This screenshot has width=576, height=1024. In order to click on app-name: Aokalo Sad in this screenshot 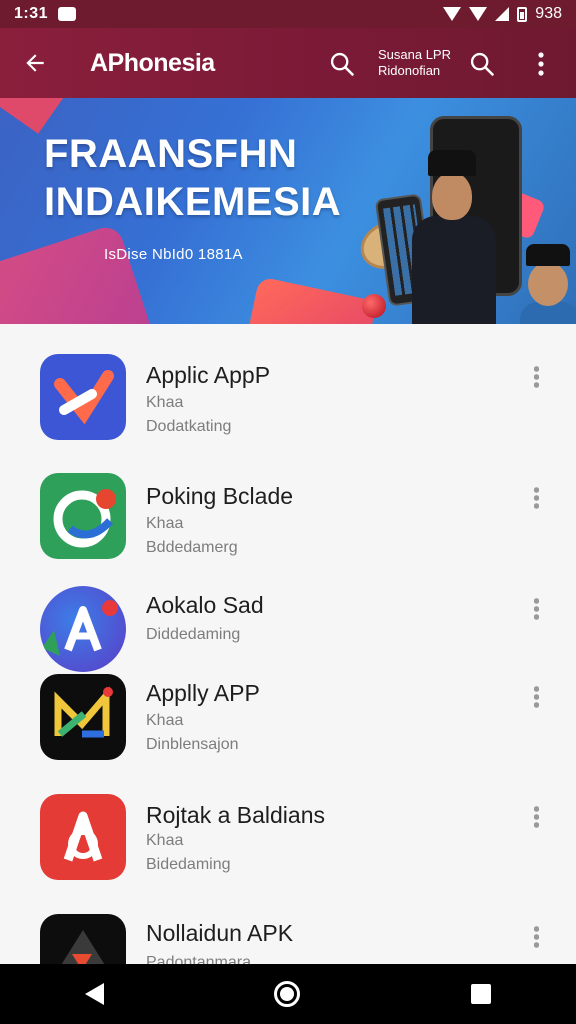, I will do `click(205, 605)`.